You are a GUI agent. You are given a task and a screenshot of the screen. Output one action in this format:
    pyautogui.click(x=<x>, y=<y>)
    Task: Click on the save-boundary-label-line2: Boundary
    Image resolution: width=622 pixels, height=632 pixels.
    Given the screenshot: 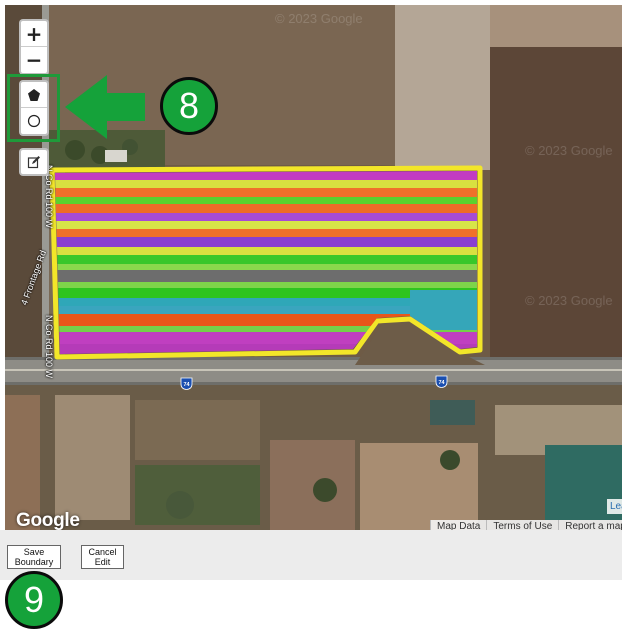 What is the action you would take?
    pyautogui.click(x=34, y=562)
    